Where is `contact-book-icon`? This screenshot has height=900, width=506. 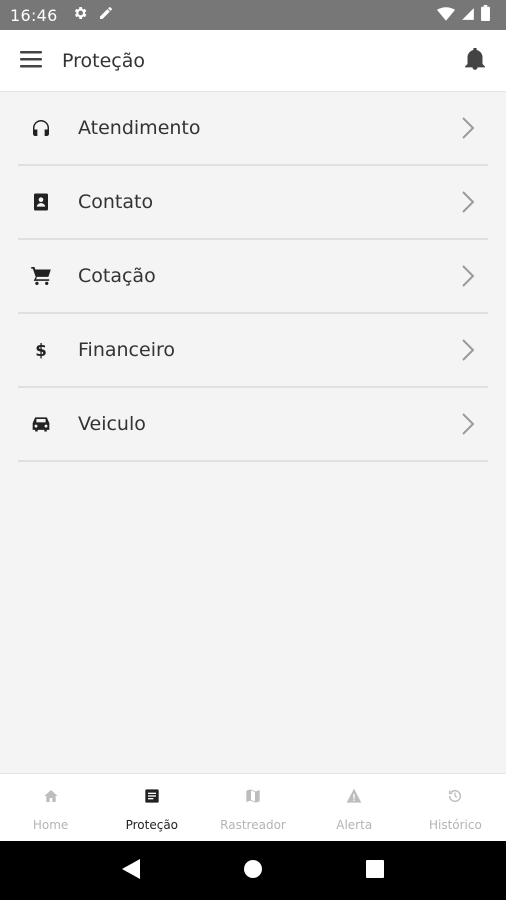
contact-book-icon is located at coordinates (41, 202).